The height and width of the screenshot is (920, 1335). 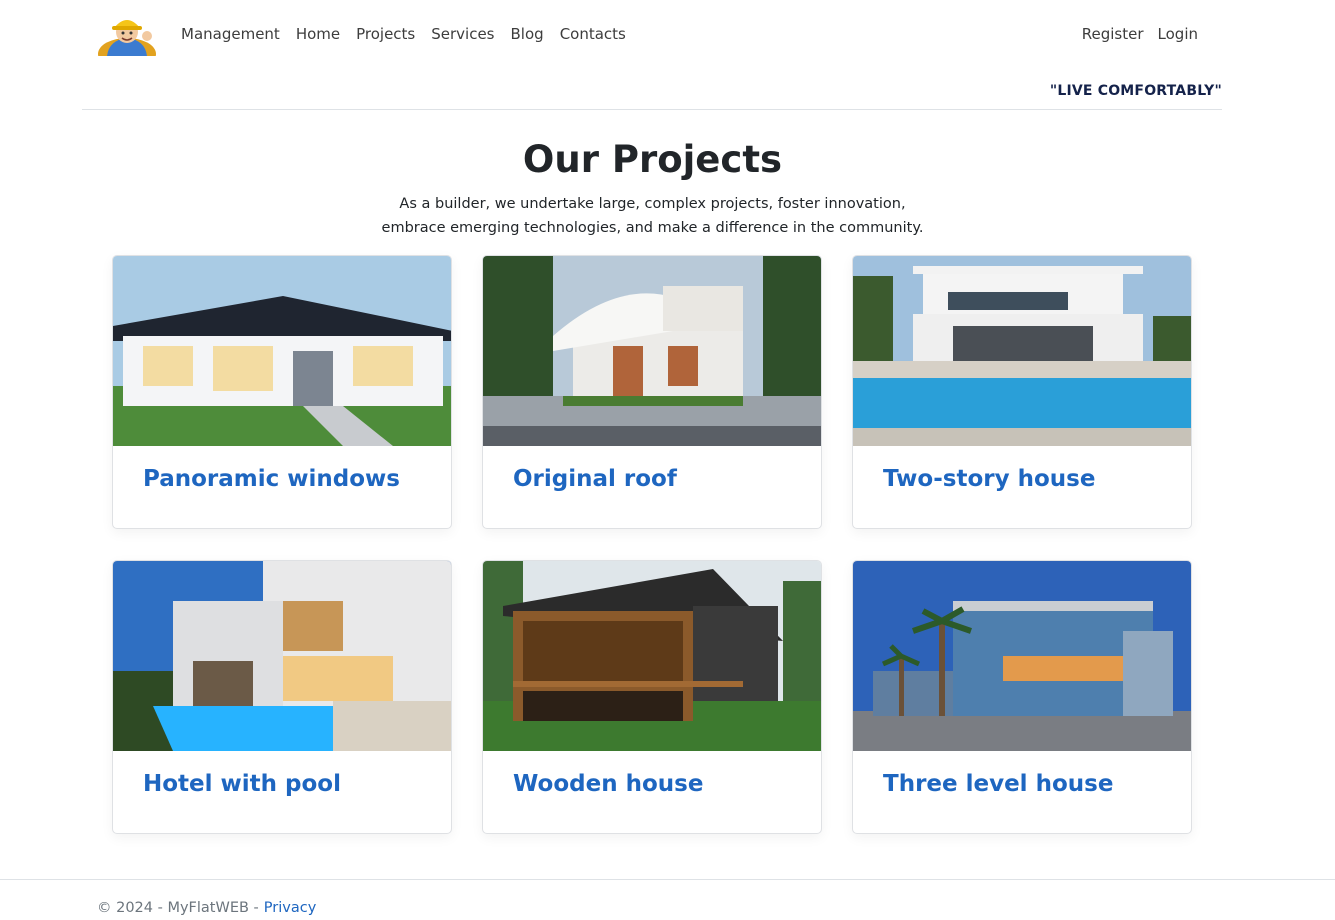 I want to click on project-card-wooden-house: Wooden house, so click(x=652, y=697).